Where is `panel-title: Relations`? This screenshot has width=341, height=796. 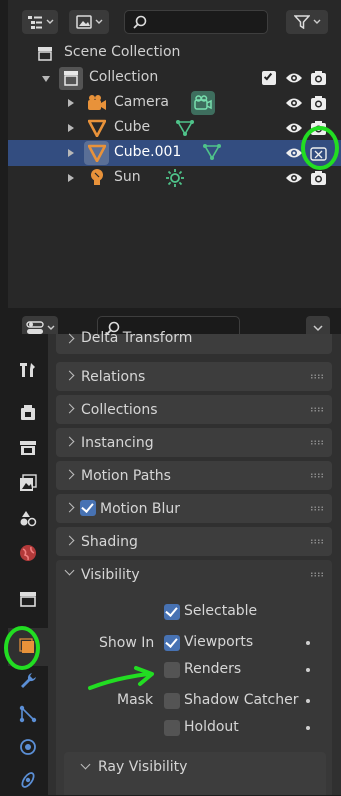
panel-title: Relations is located at coordinates (113, 376).